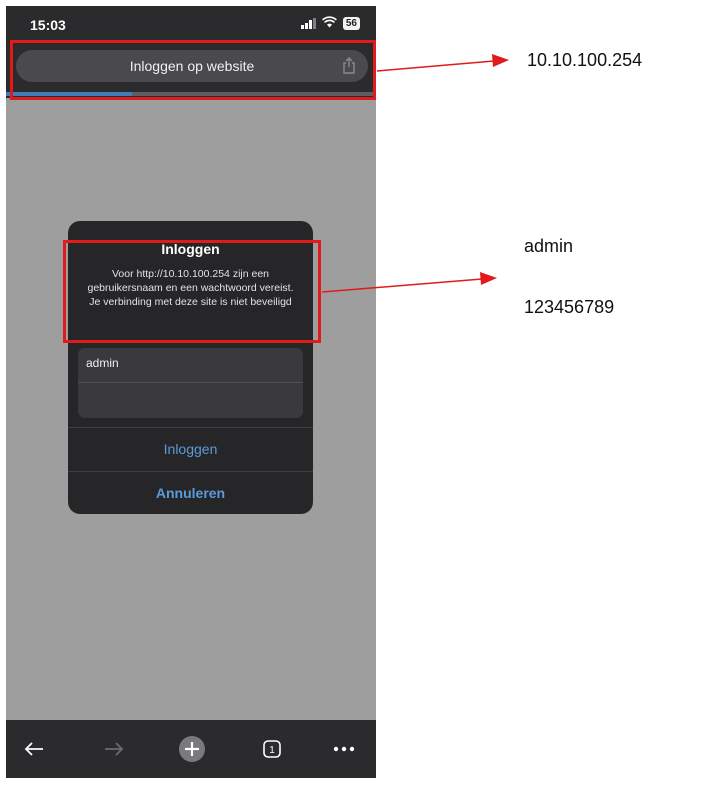  Describe the element at coordinates (435, 66) in the screenshot. I see `url-arrow-line` at that location.